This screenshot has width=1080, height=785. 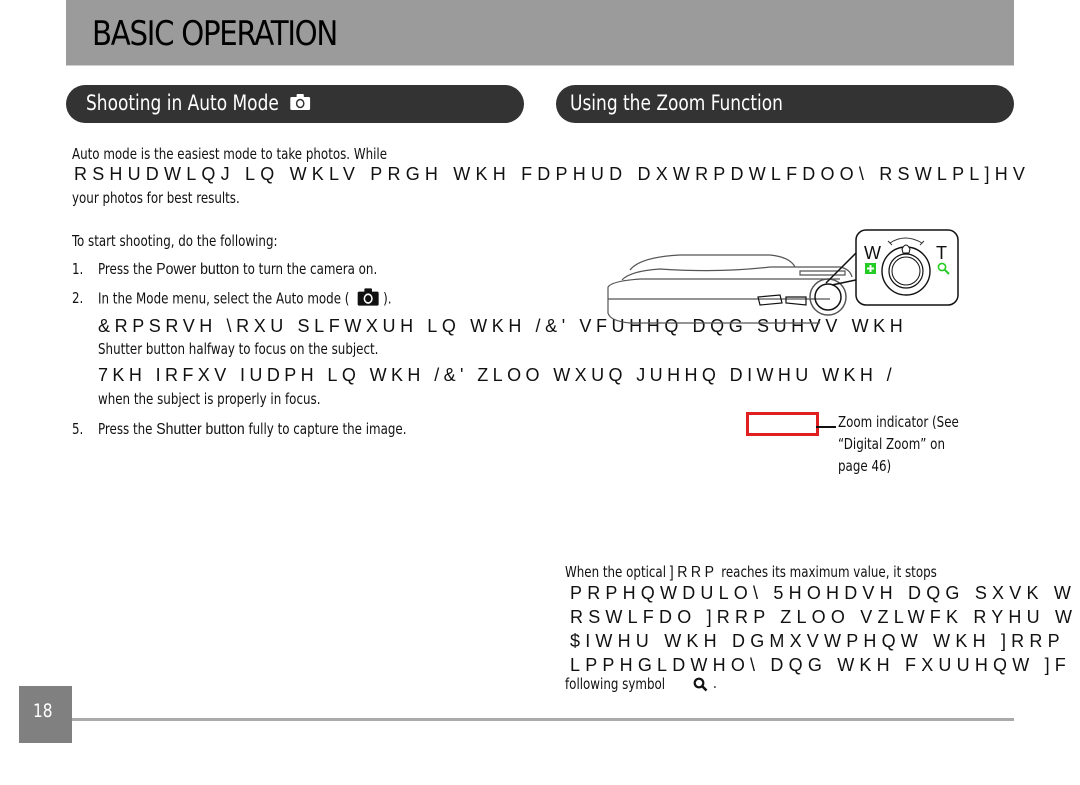 What do you see at coordinates (693, 572) in the screenshot?
I see `zoom-line-1-garbled: ]RRP` at bounding box center [693, 572].